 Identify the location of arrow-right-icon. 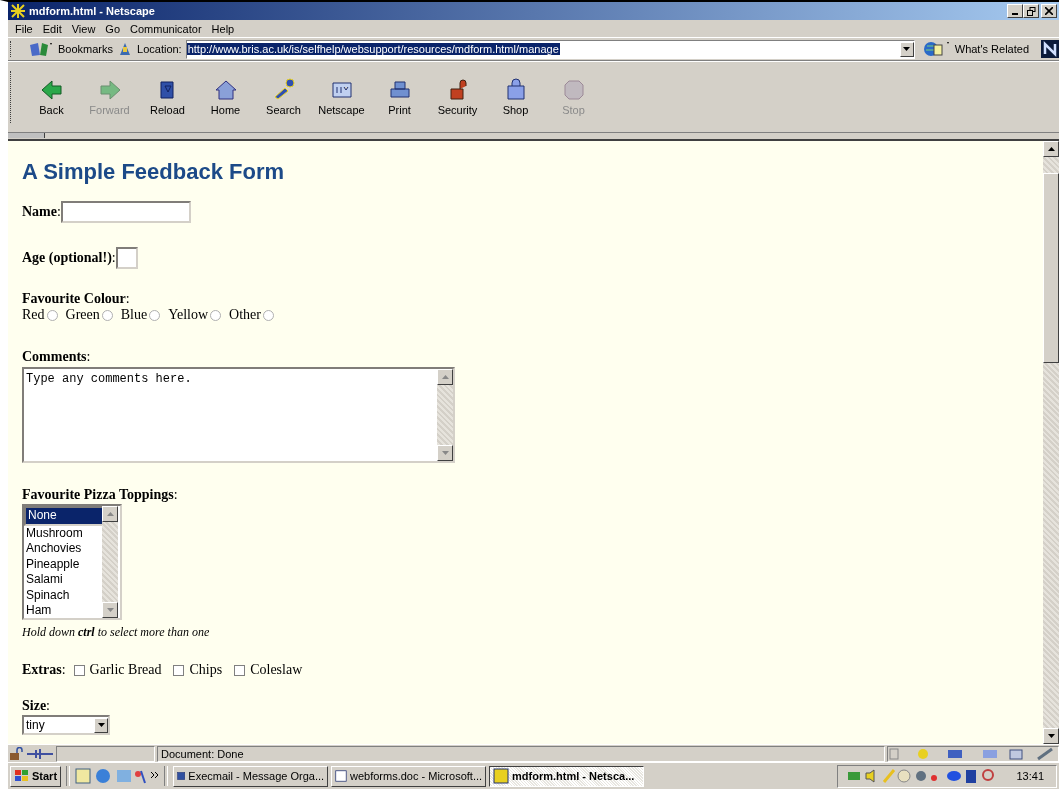
(109, 90).